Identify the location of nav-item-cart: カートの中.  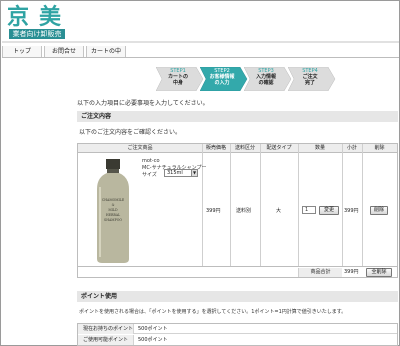
(106, 51).